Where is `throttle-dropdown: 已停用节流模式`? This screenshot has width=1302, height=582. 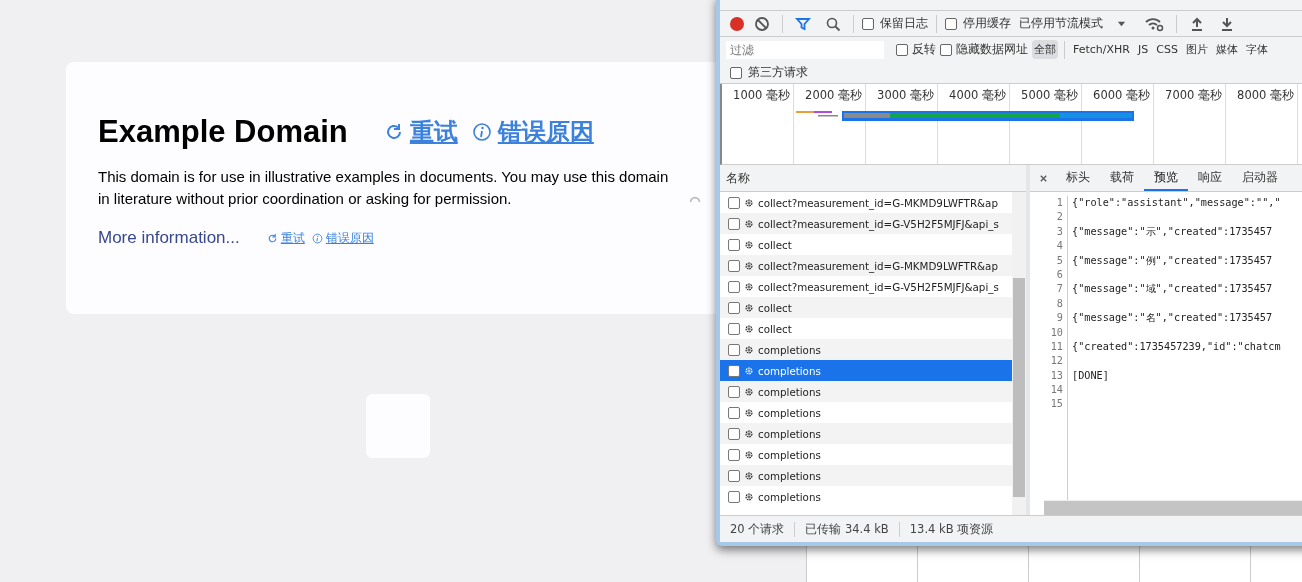
throttle-dropdown: 已停用节流模式 is located at coordinates (1061, 23).